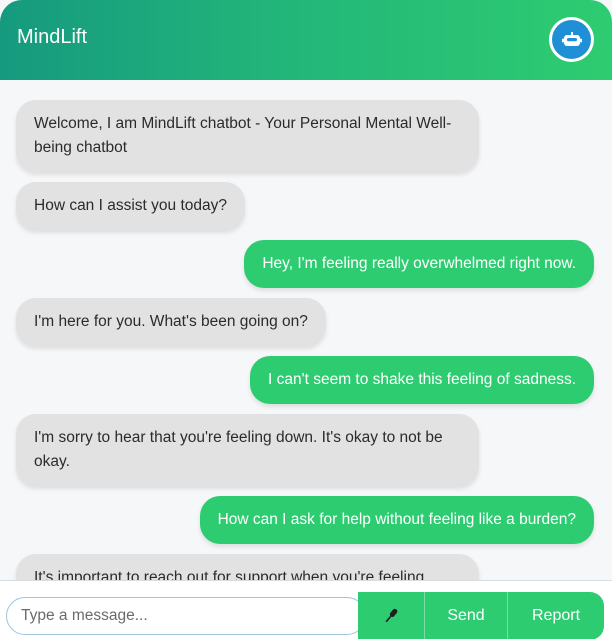 This screenshot has width=612, height=639. What do you see at coordinates (556, 615) in the screenshot?
I see `report-button: Report` at bounding box center [556, 615].